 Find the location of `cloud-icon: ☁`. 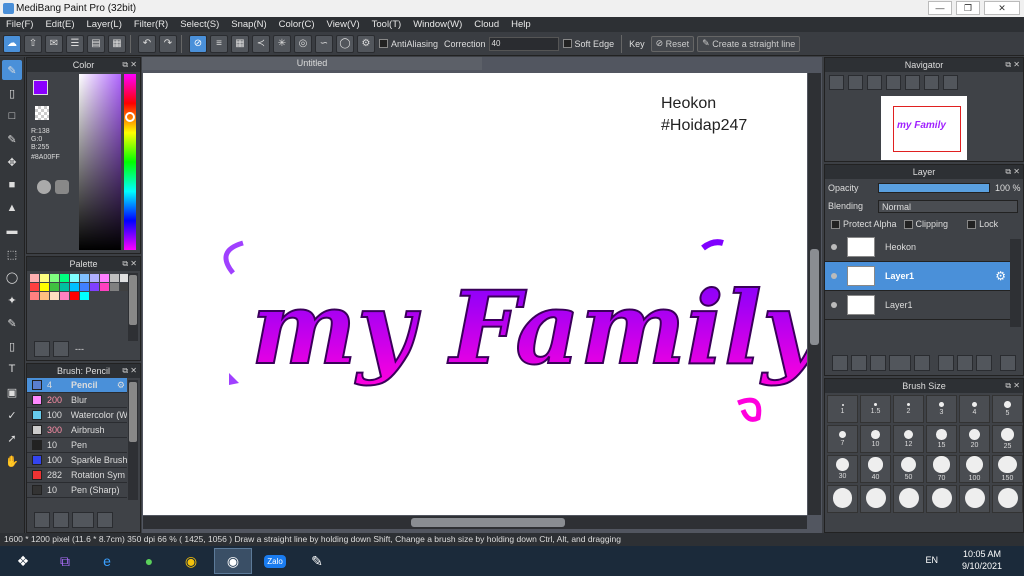

cloud-icon: ☁ is located at coordinates (12, 43).